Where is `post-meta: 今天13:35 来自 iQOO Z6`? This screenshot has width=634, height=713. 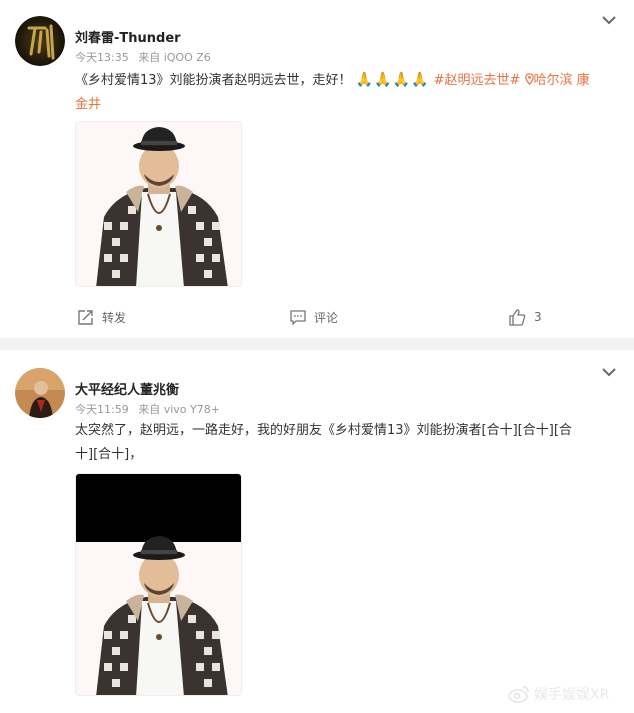 post-meta: 今天13:35 来自 iQOO Z6 is located at coordinates (146, 57).